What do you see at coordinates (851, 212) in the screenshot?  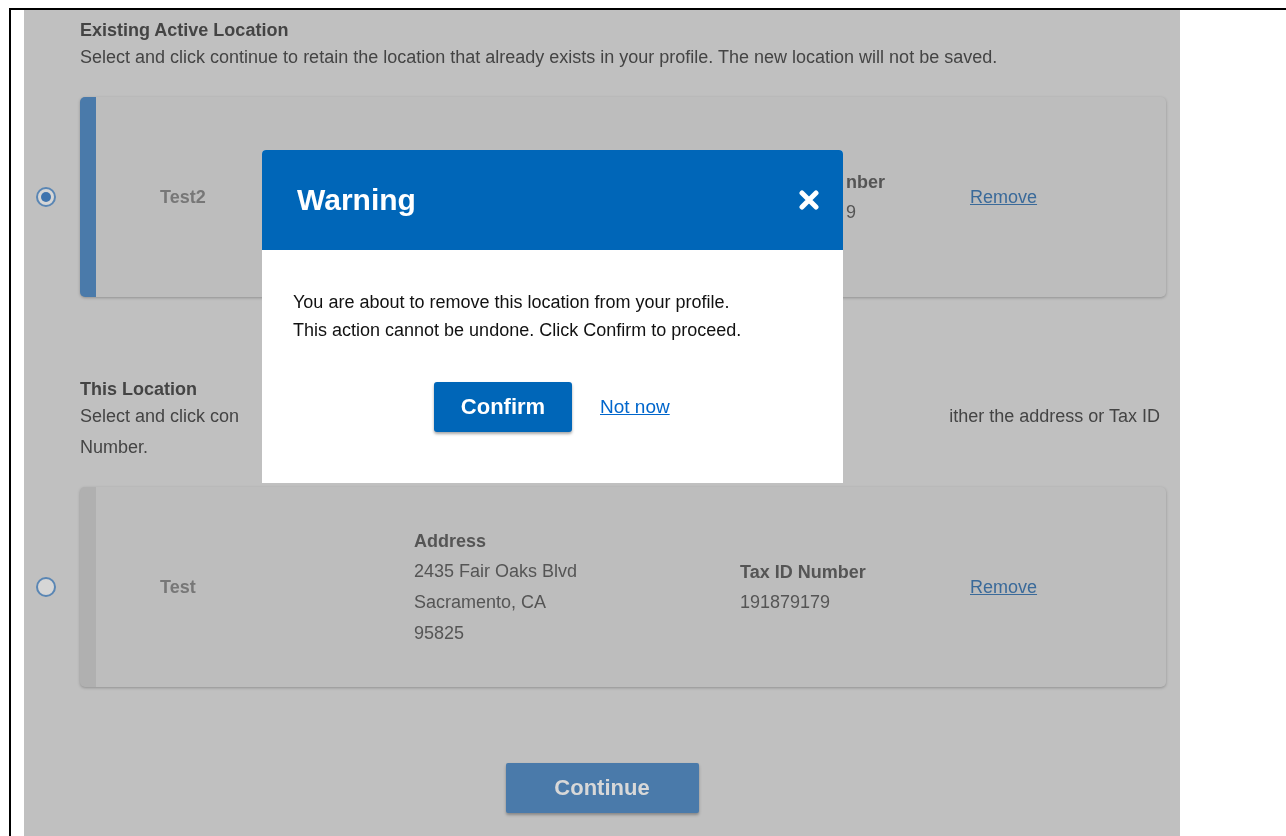 I see `tax-id-value: 9` at bounding box center [851, 212].